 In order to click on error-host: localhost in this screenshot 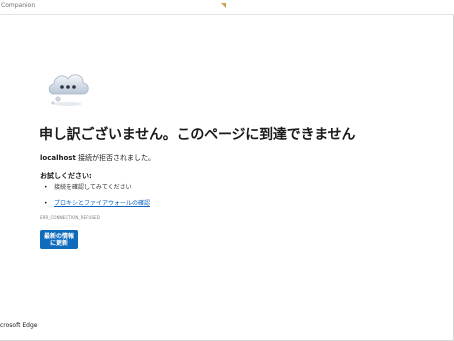, I will do `click(58, 158)`.